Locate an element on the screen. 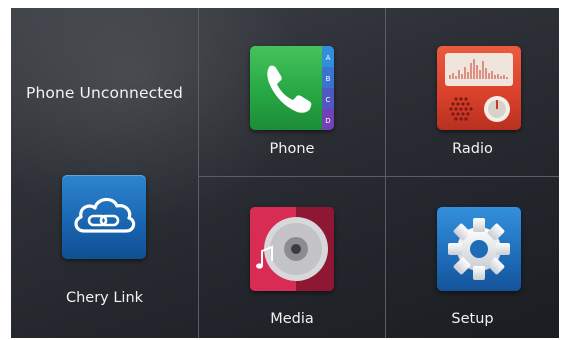 The image size is (563, 340). cloud-link-icon is located at coordinates (104, 217).